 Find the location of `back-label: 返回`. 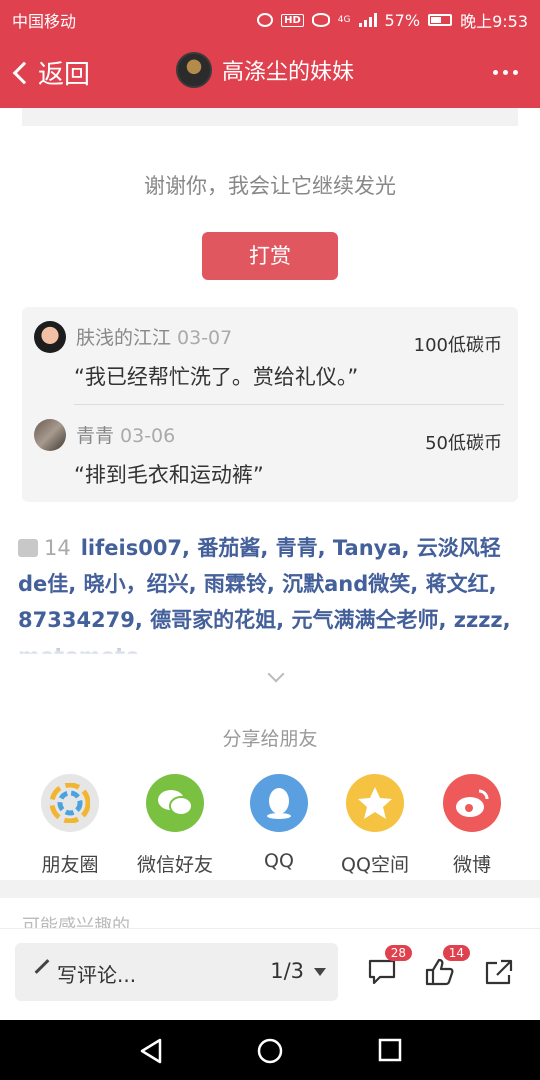

back-label: 返回 is located at coordinates (64, 75).